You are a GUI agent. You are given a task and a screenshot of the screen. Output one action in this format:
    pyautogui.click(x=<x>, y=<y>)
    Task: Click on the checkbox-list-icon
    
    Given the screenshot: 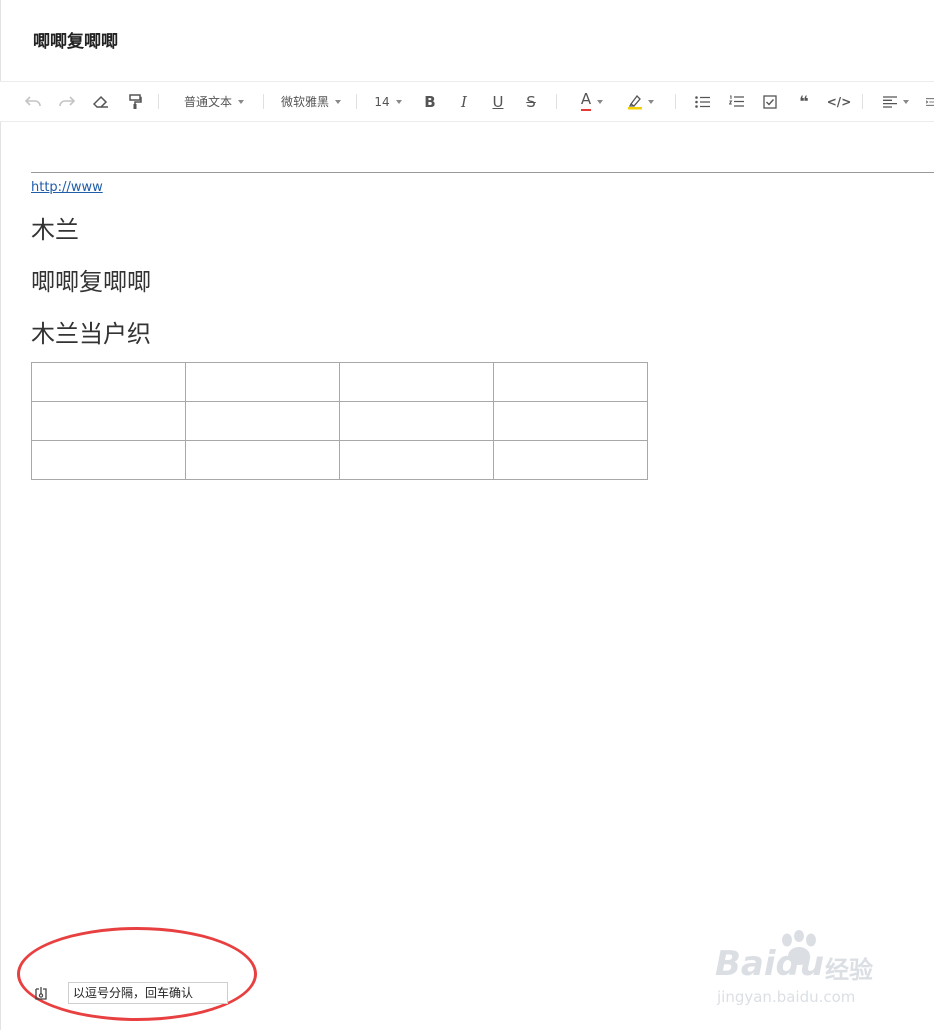 What is the action you would take?
    pyautogui.click(x=770, y=101)
    